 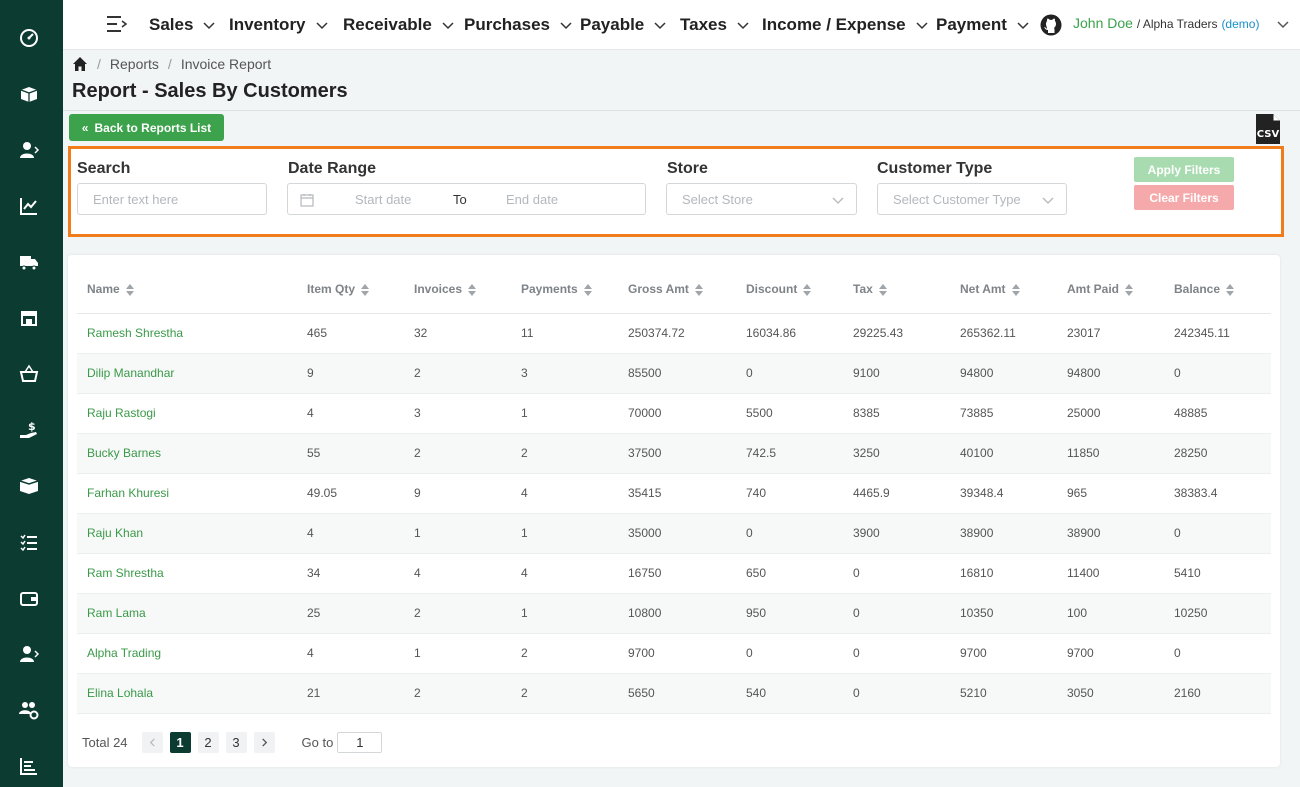 I want to click on customer-name-link: Raju Khan, so click(x=187, y=533).